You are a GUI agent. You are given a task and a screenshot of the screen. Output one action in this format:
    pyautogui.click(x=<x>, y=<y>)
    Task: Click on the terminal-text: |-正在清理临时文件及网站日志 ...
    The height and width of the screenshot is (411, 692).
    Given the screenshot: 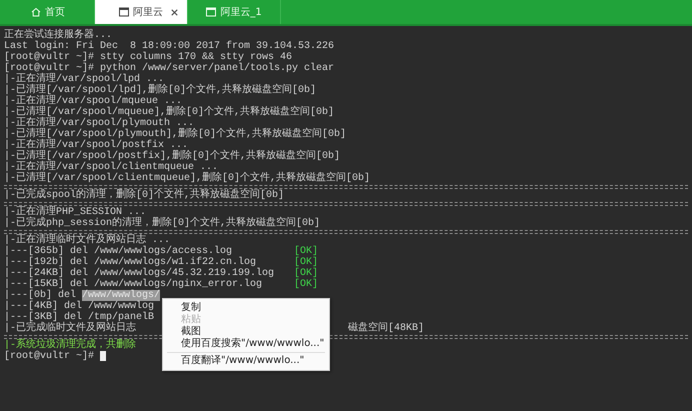 What is the action you would take?
    pyautogui.click(x=87, y=240)
    